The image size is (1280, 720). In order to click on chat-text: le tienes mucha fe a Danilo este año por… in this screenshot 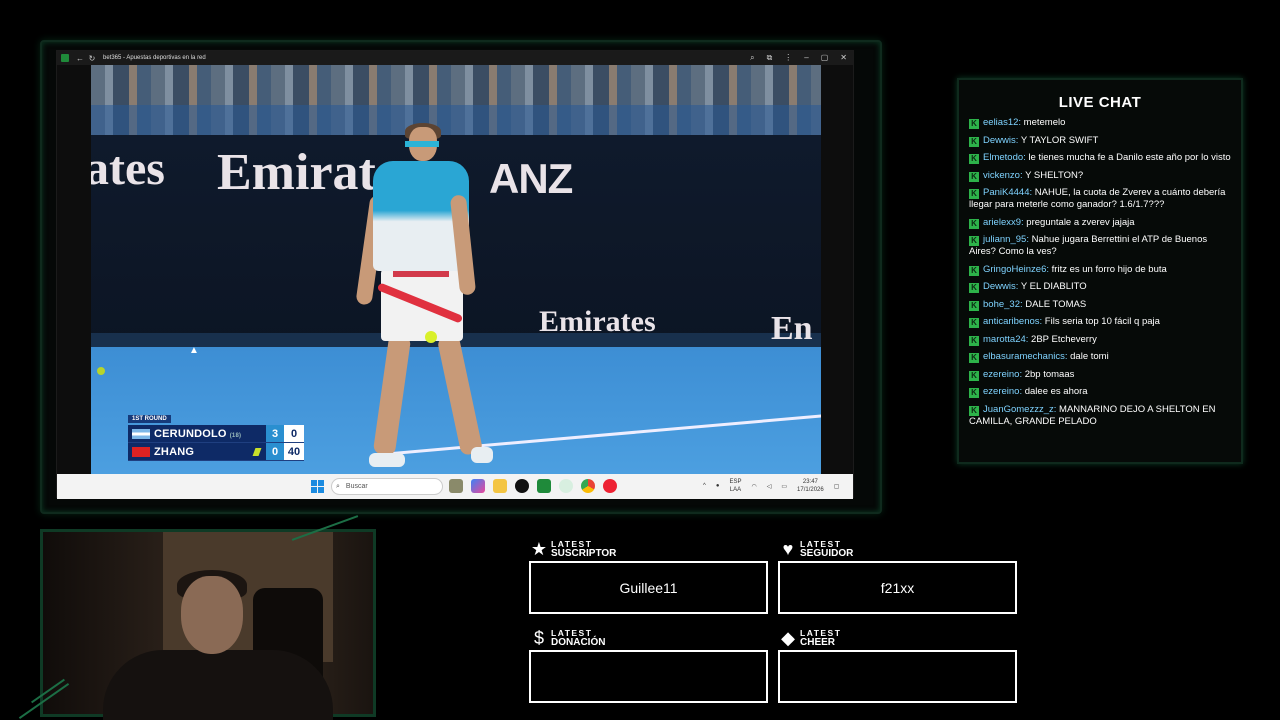, I will do `click(1128, 157)`.